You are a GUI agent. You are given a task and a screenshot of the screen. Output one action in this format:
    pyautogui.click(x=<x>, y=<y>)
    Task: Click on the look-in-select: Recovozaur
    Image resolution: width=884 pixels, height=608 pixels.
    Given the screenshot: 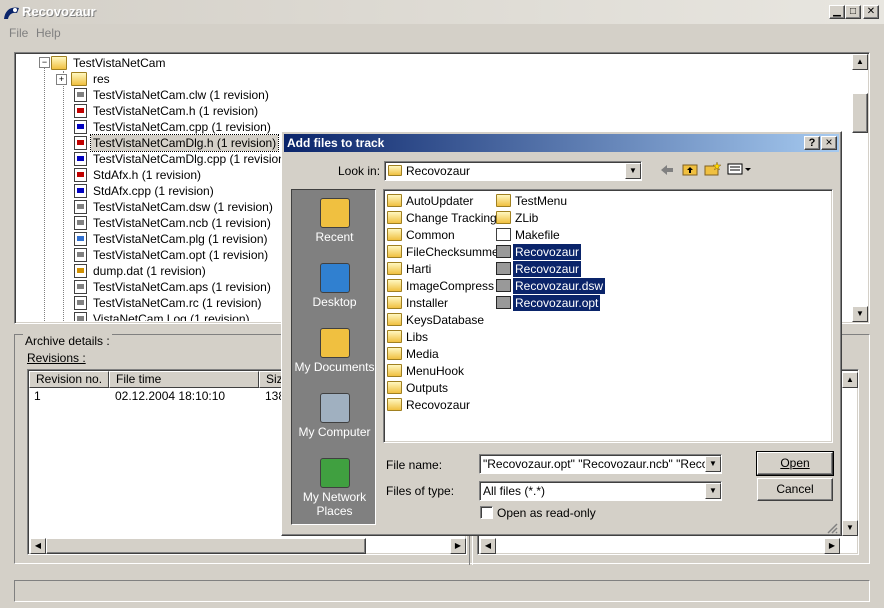 What is the action you would take?
    pyautogui.click(x=513, y=171)
    